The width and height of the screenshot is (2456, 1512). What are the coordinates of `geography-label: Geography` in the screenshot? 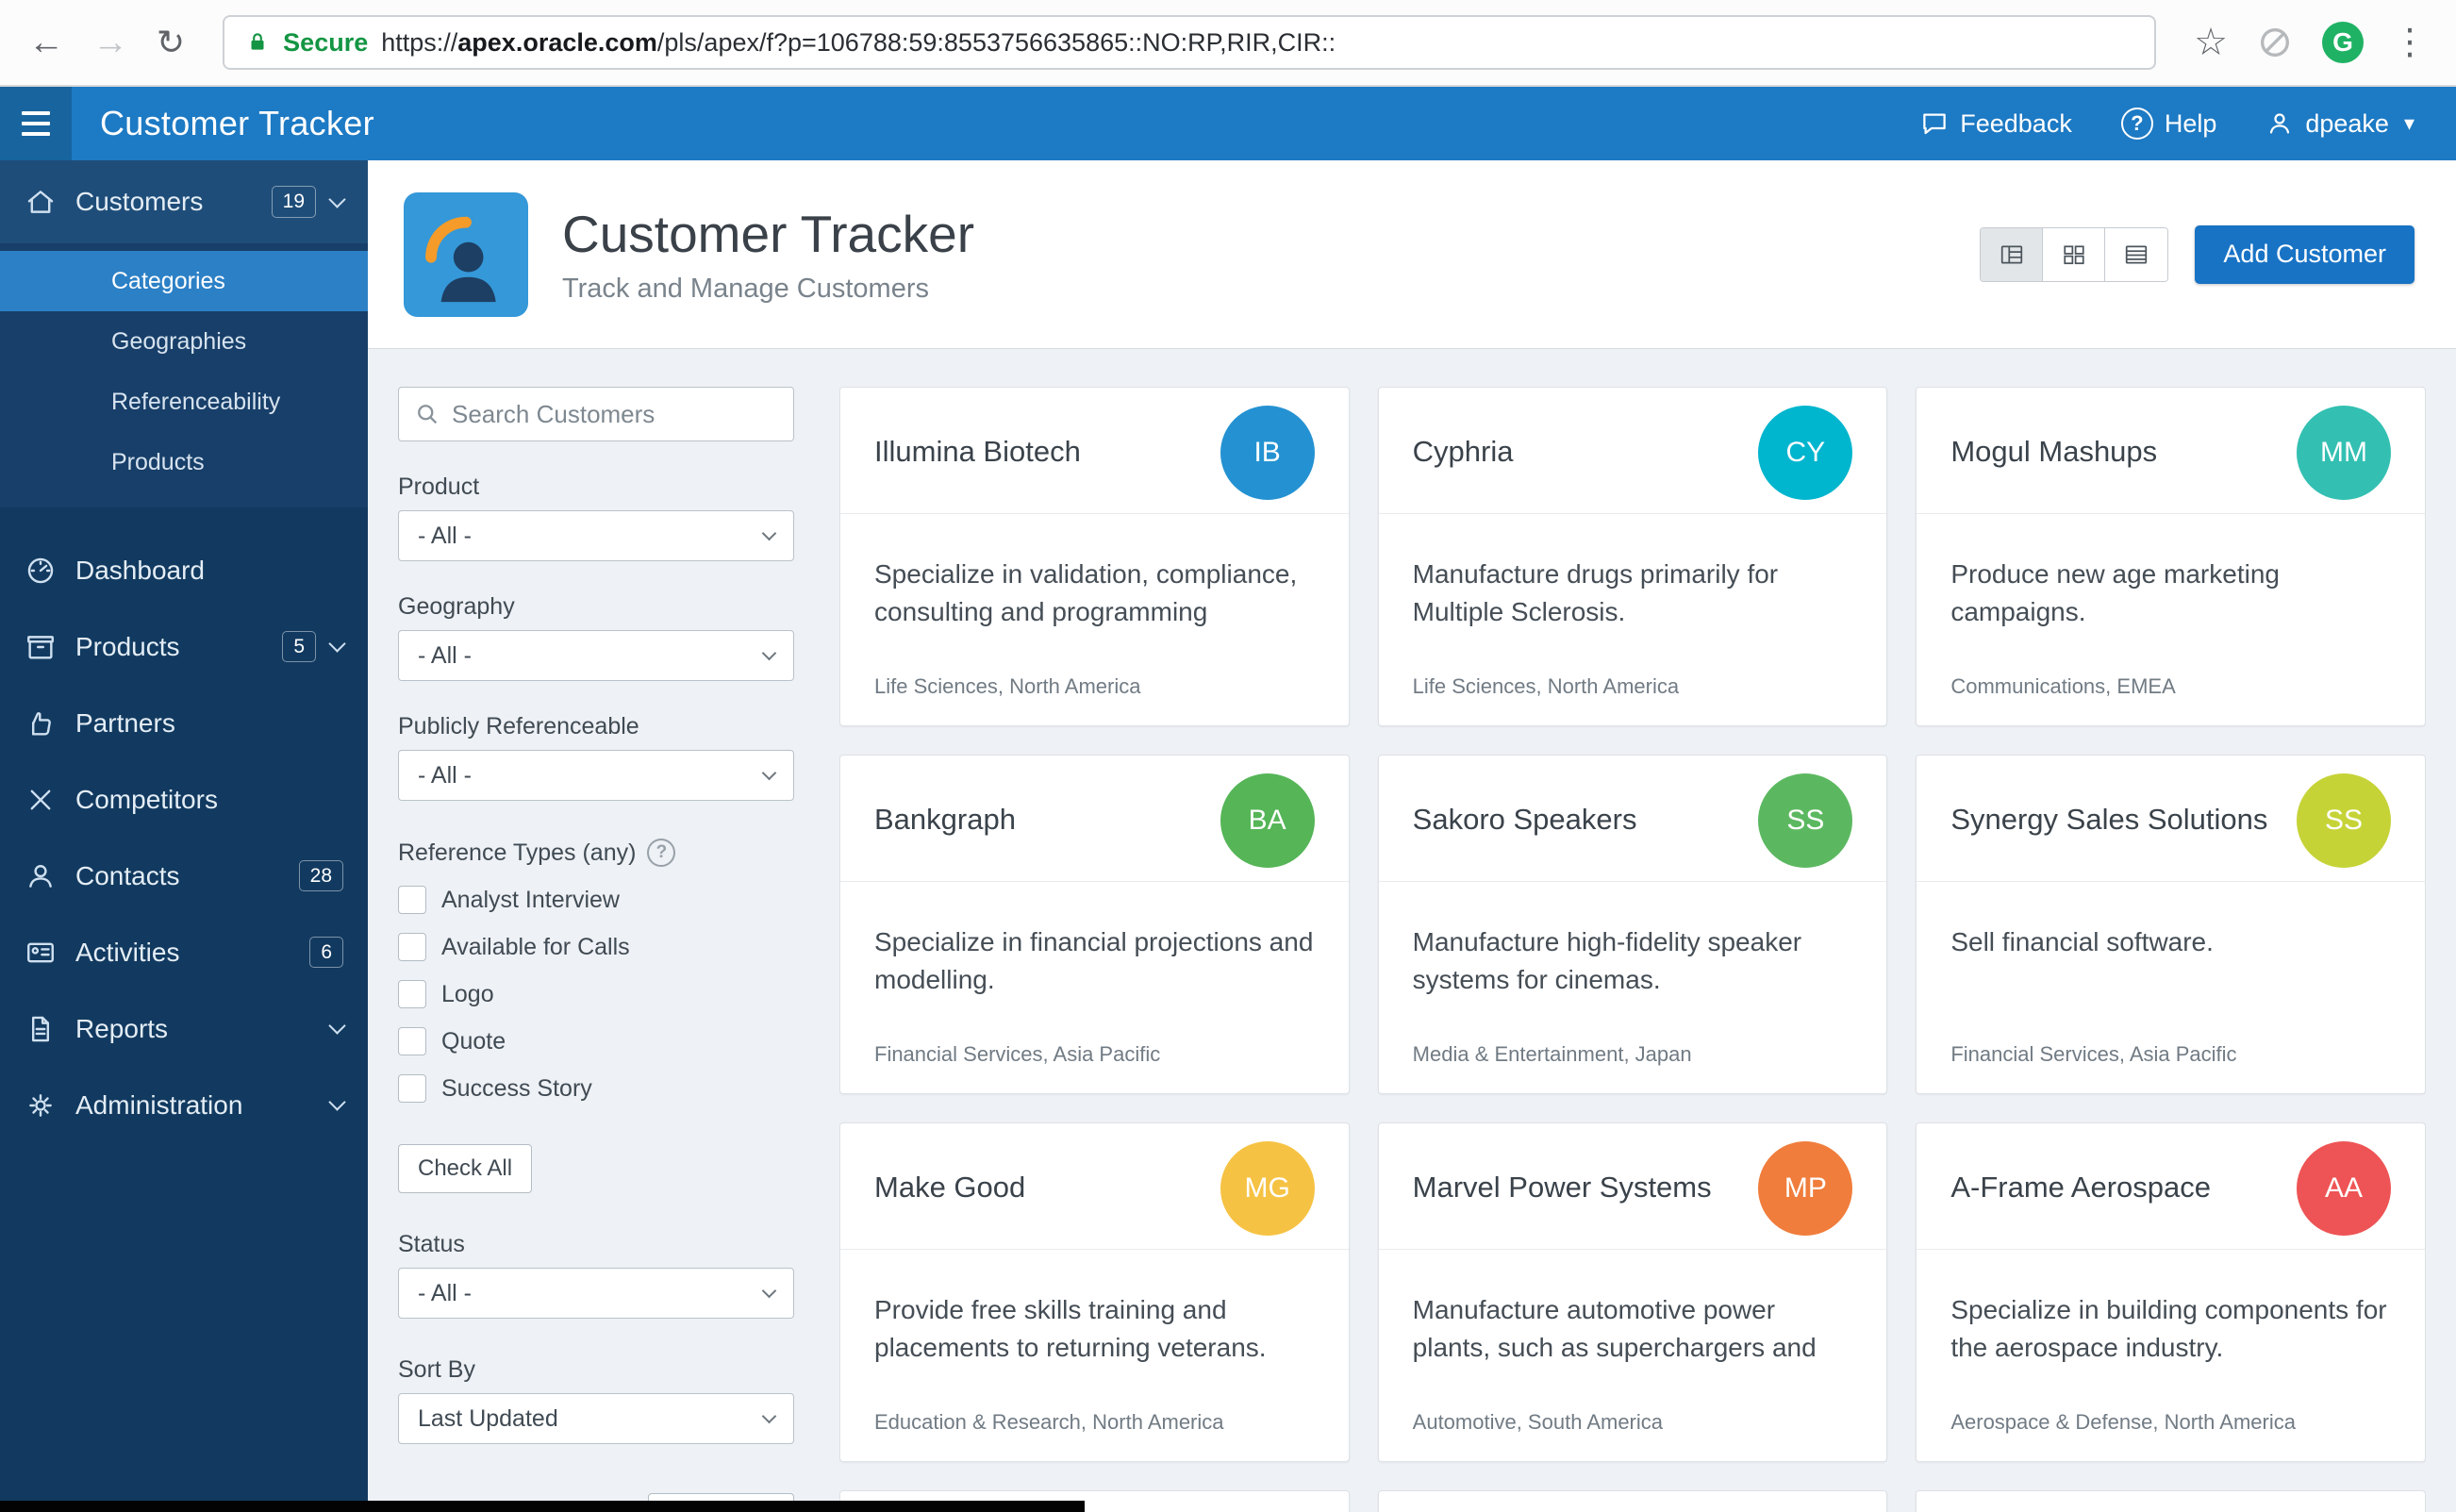 It's located at (456, 606).